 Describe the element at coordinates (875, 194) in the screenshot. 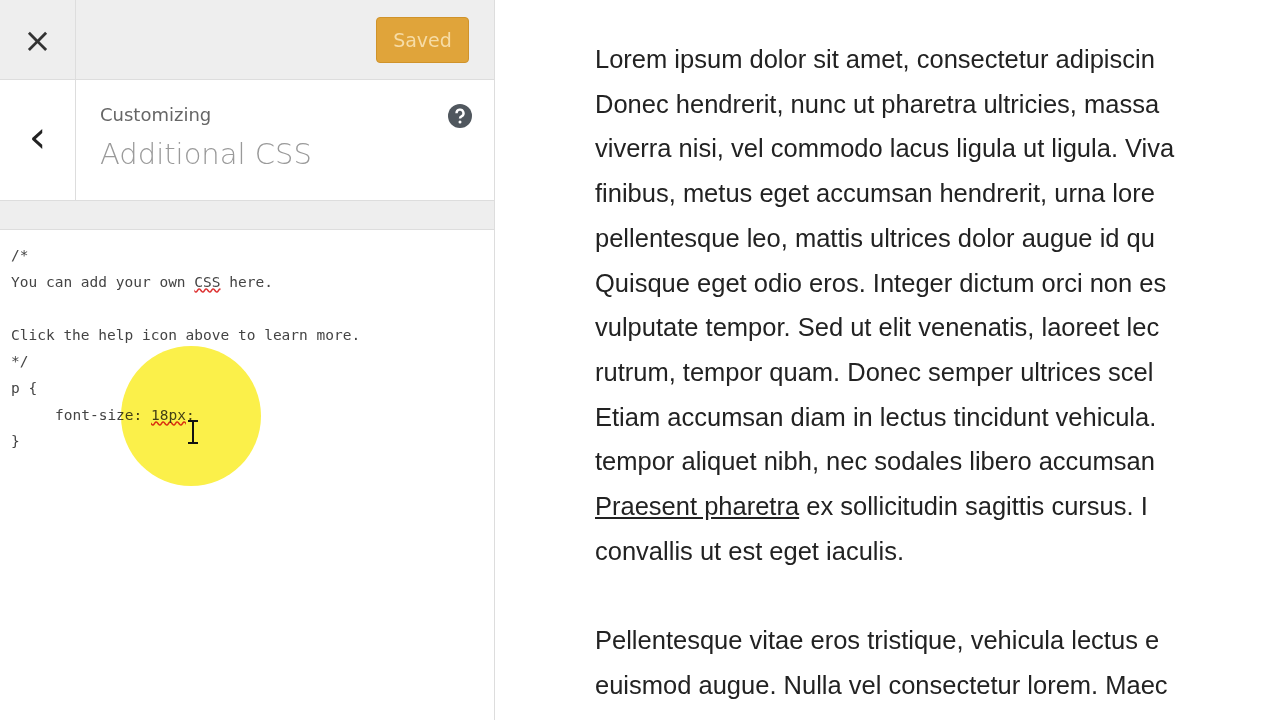

I see `paragraph-line: finibus, metus eget accumsan hendrerit, urna lore` at that location.